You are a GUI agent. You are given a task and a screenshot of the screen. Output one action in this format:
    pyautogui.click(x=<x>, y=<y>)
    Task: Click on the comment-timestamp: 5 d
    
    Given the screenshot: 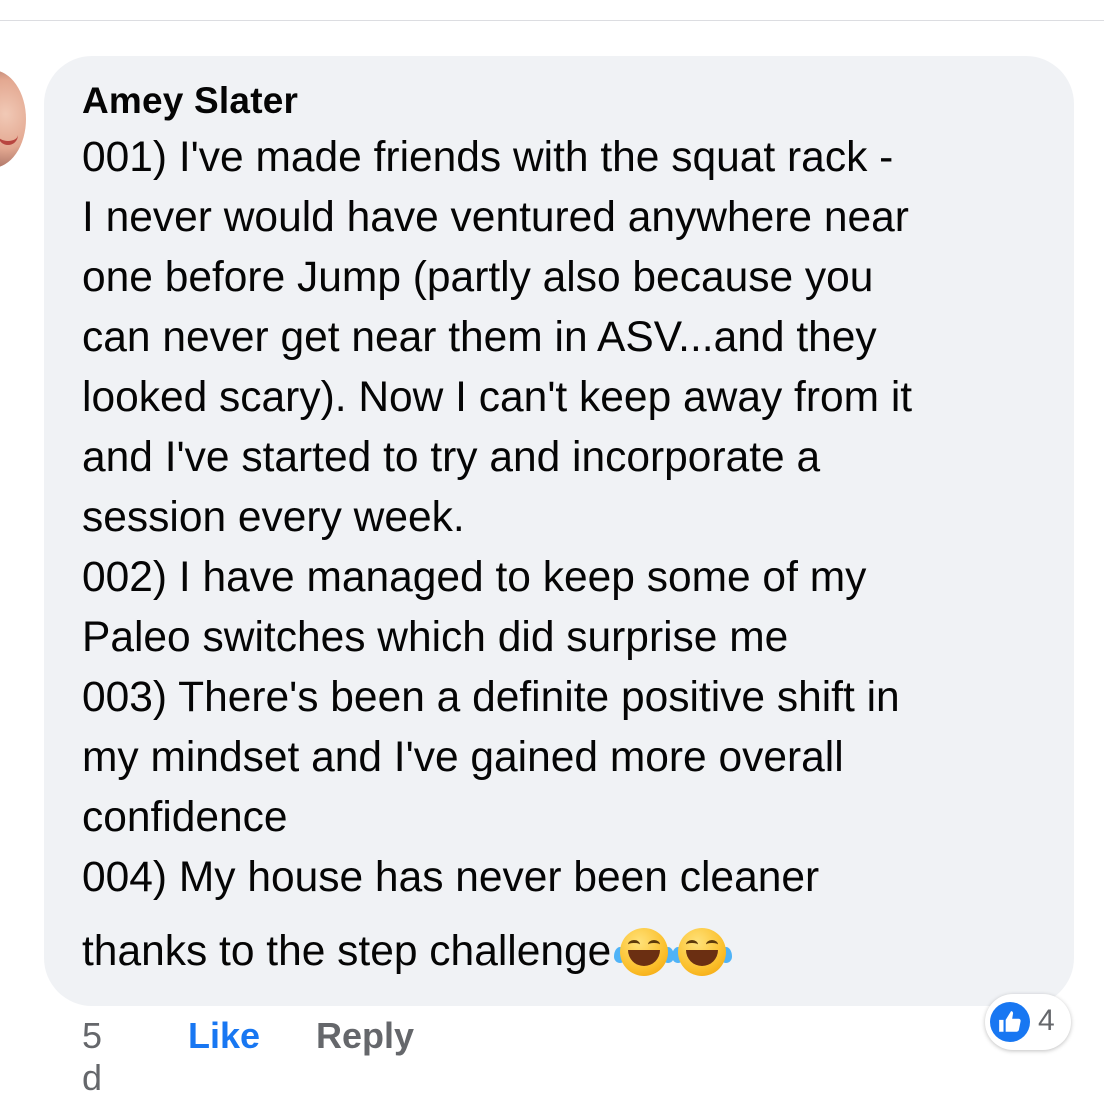 What is the action you would take?
    pyautogui.click(x=92, y=1057)
    